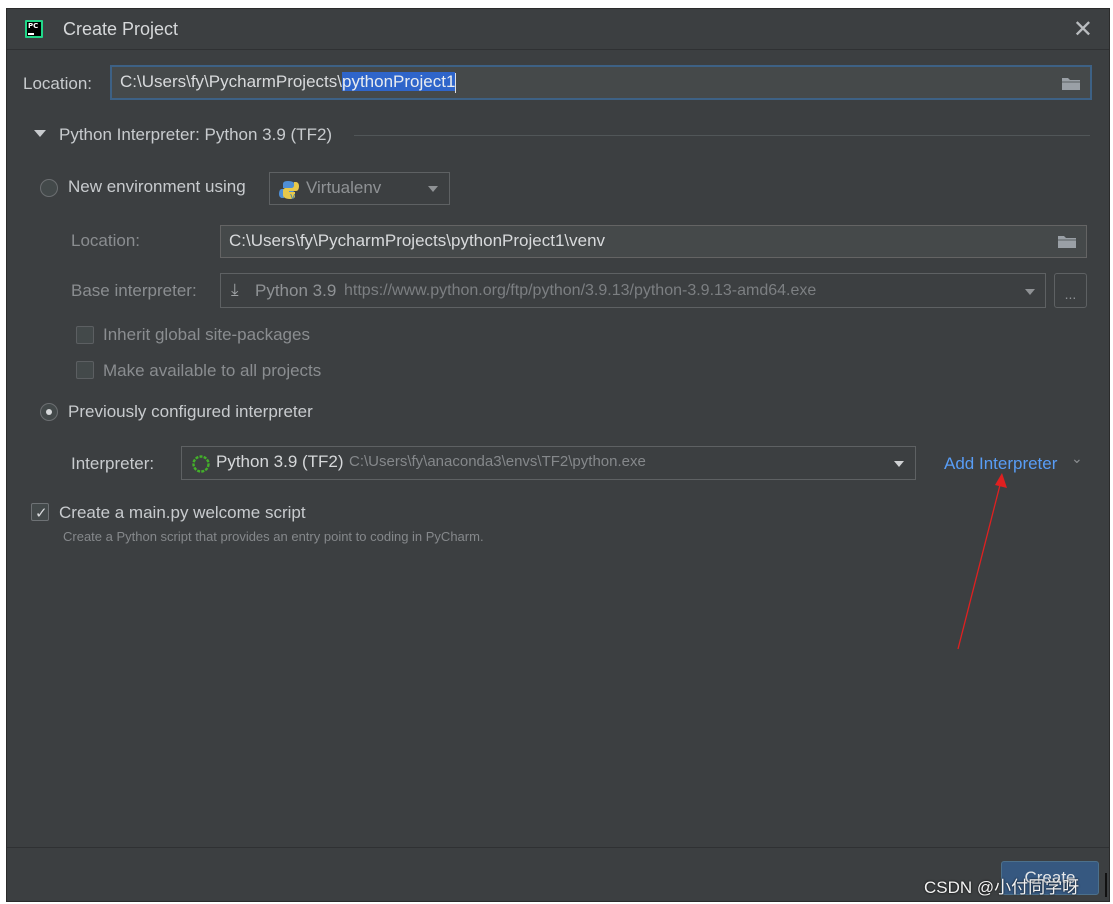 This screenshot has height=904, width=1113. I want to click on cursor-bar, so click(1106, 885).